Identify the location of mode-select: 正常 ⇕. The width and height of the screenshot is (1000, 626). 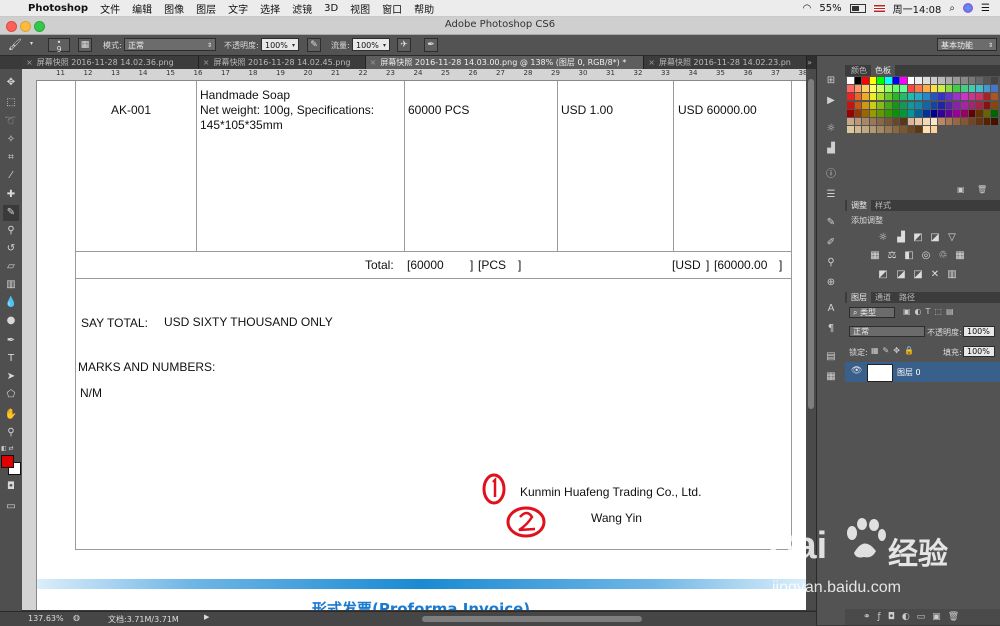
(170, 44).